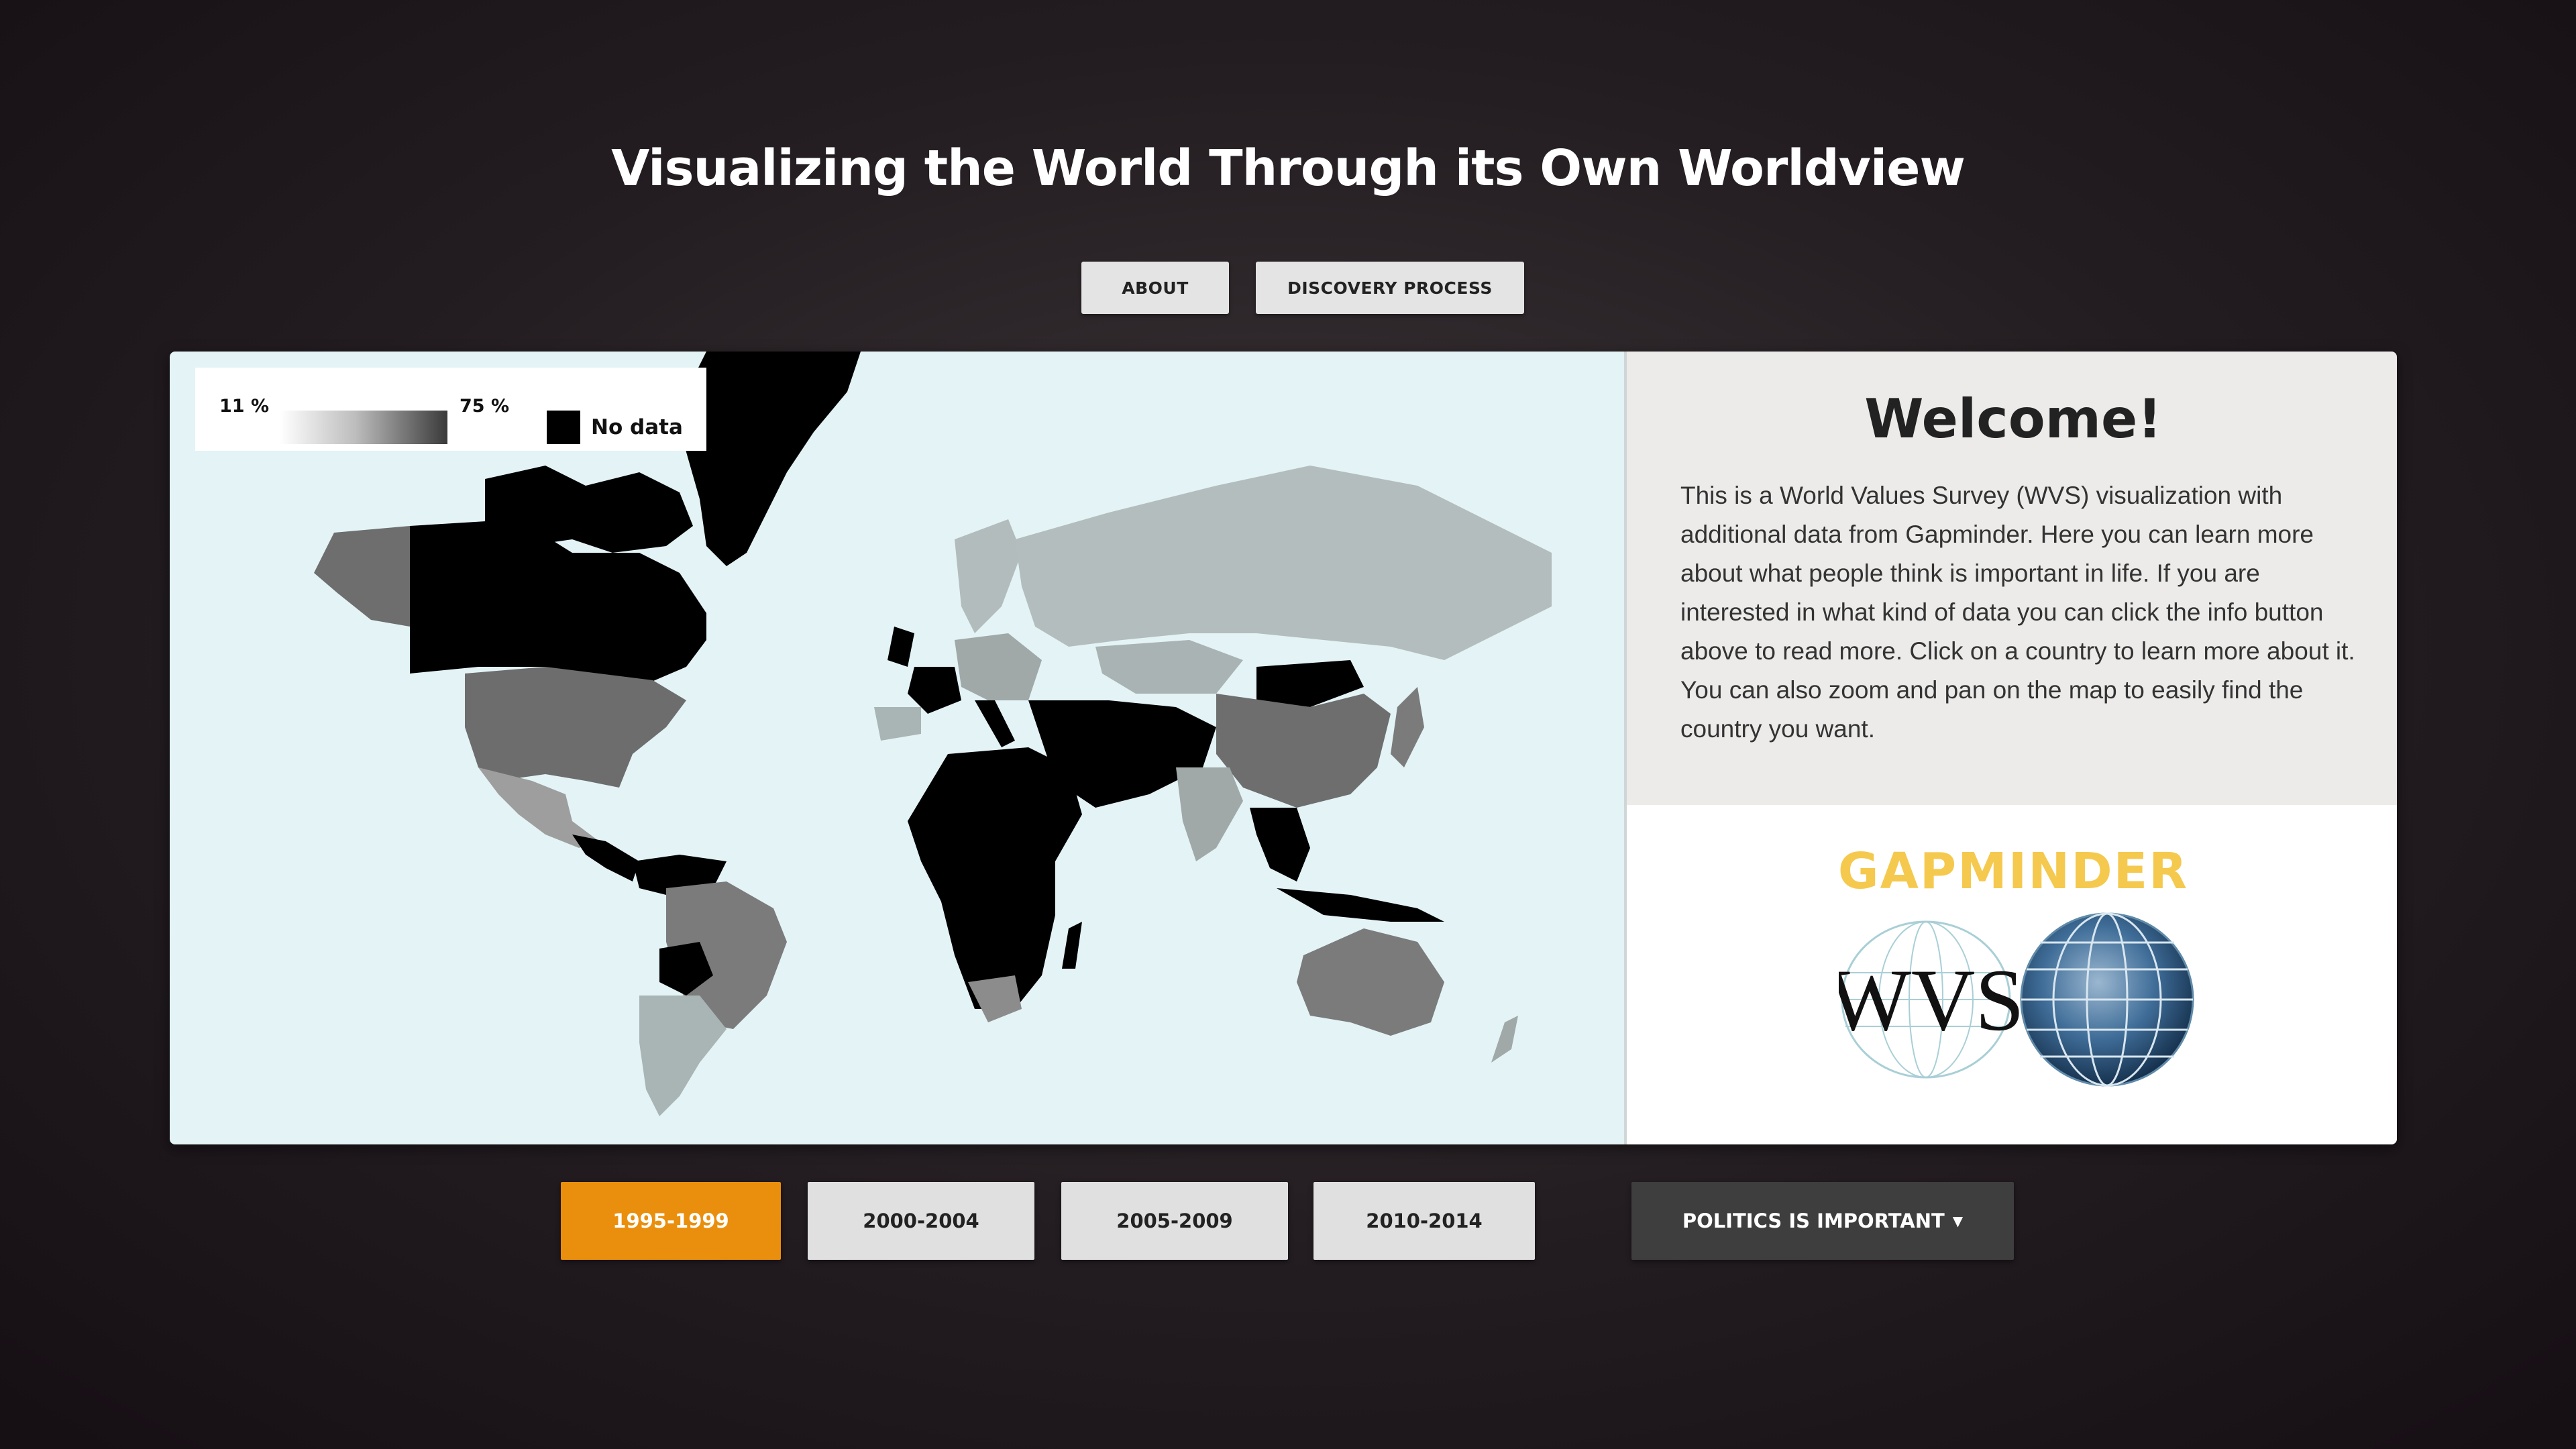 The image size is (2576, 1449). What do you see at coordinates (2013, 871) in the screenshot?
I see `gapminder-logo: GAPMINDER` at bounding box center [2013, 871].